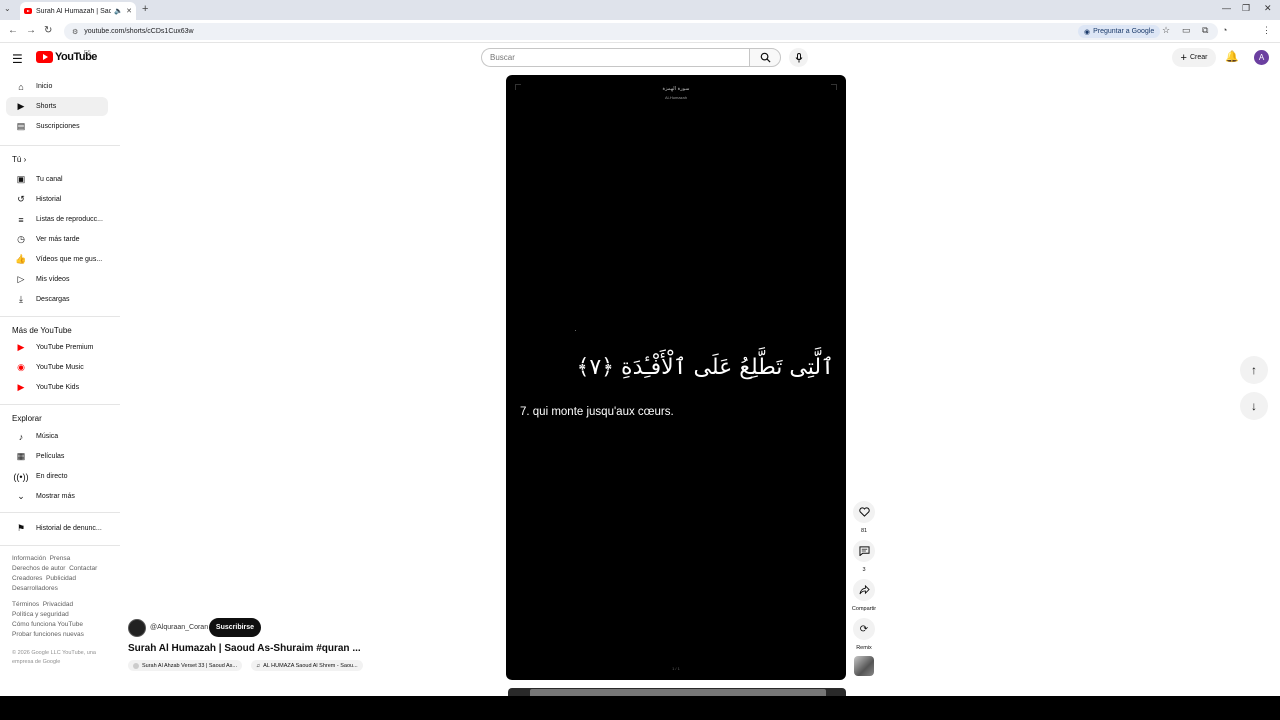  What do you see at coordinates (21, 367) in the screenshot?
I see `youtube-music-icon: ◉` at bounding box center [21, 367].